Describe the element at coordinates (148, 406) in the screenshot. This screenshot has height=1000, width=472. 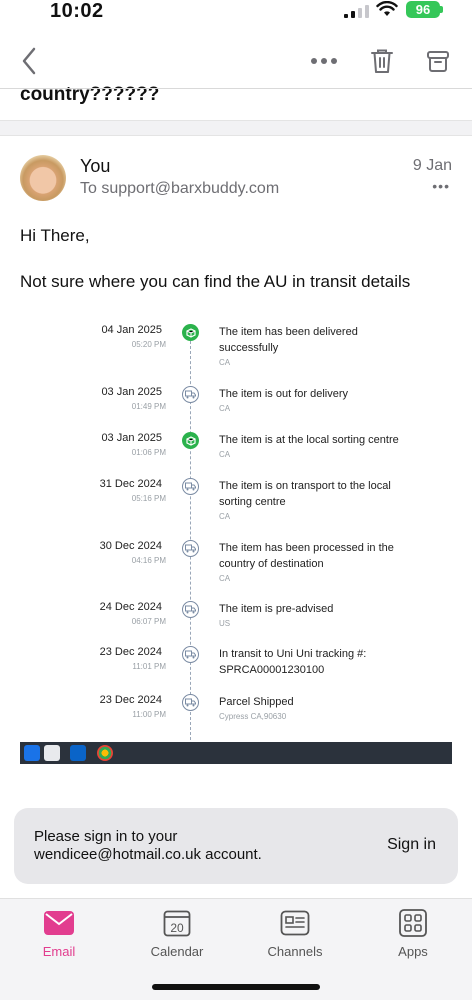
I see `tracking-time: 01:49 PM` at that location.